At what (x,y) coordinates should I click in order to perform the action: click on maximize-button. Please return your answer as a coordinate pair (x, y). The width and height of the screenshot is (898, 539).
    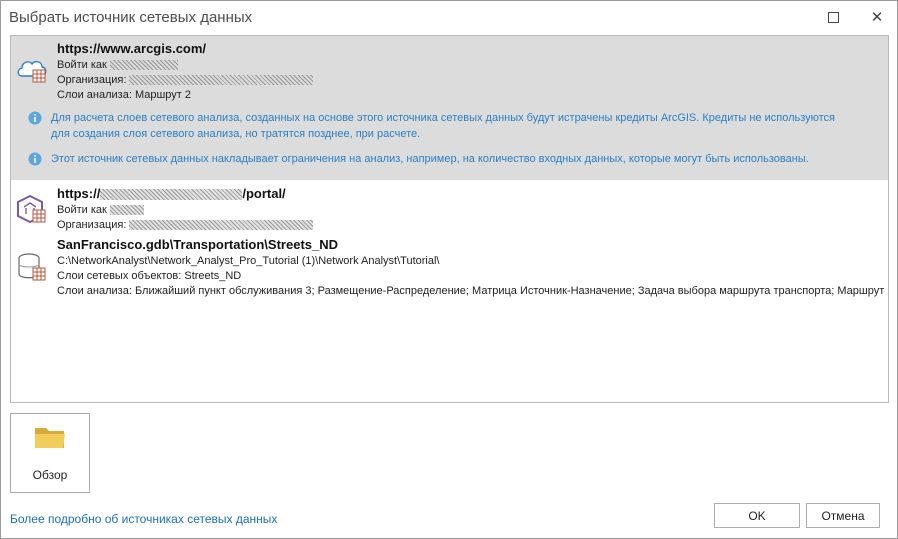
    Looking at the image, I should click on (833, 17).